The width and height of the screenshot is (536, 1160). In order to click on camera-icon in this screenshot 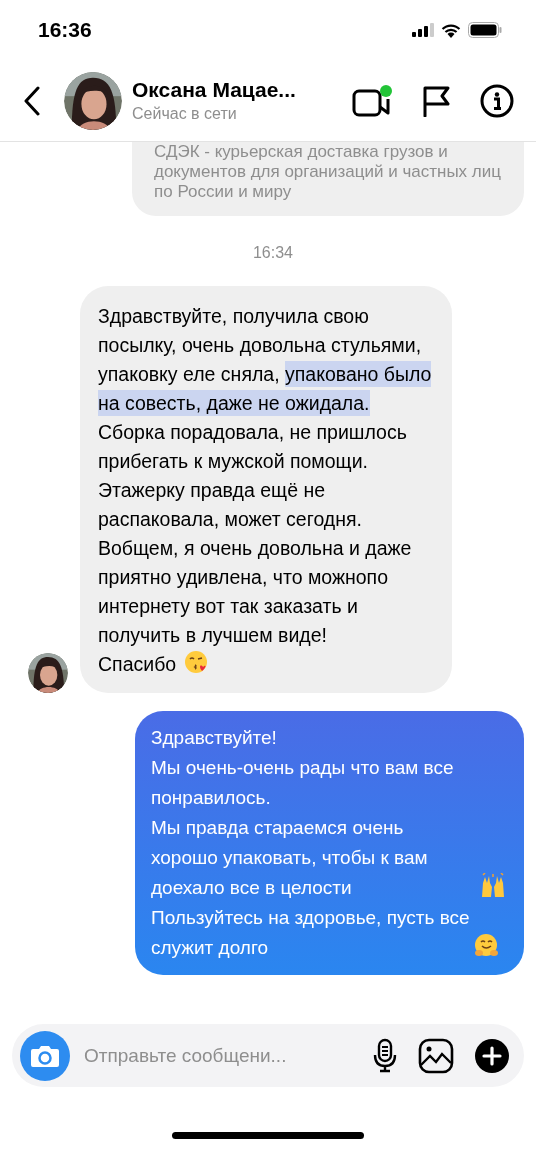, I will do `click(45, 1055)`.